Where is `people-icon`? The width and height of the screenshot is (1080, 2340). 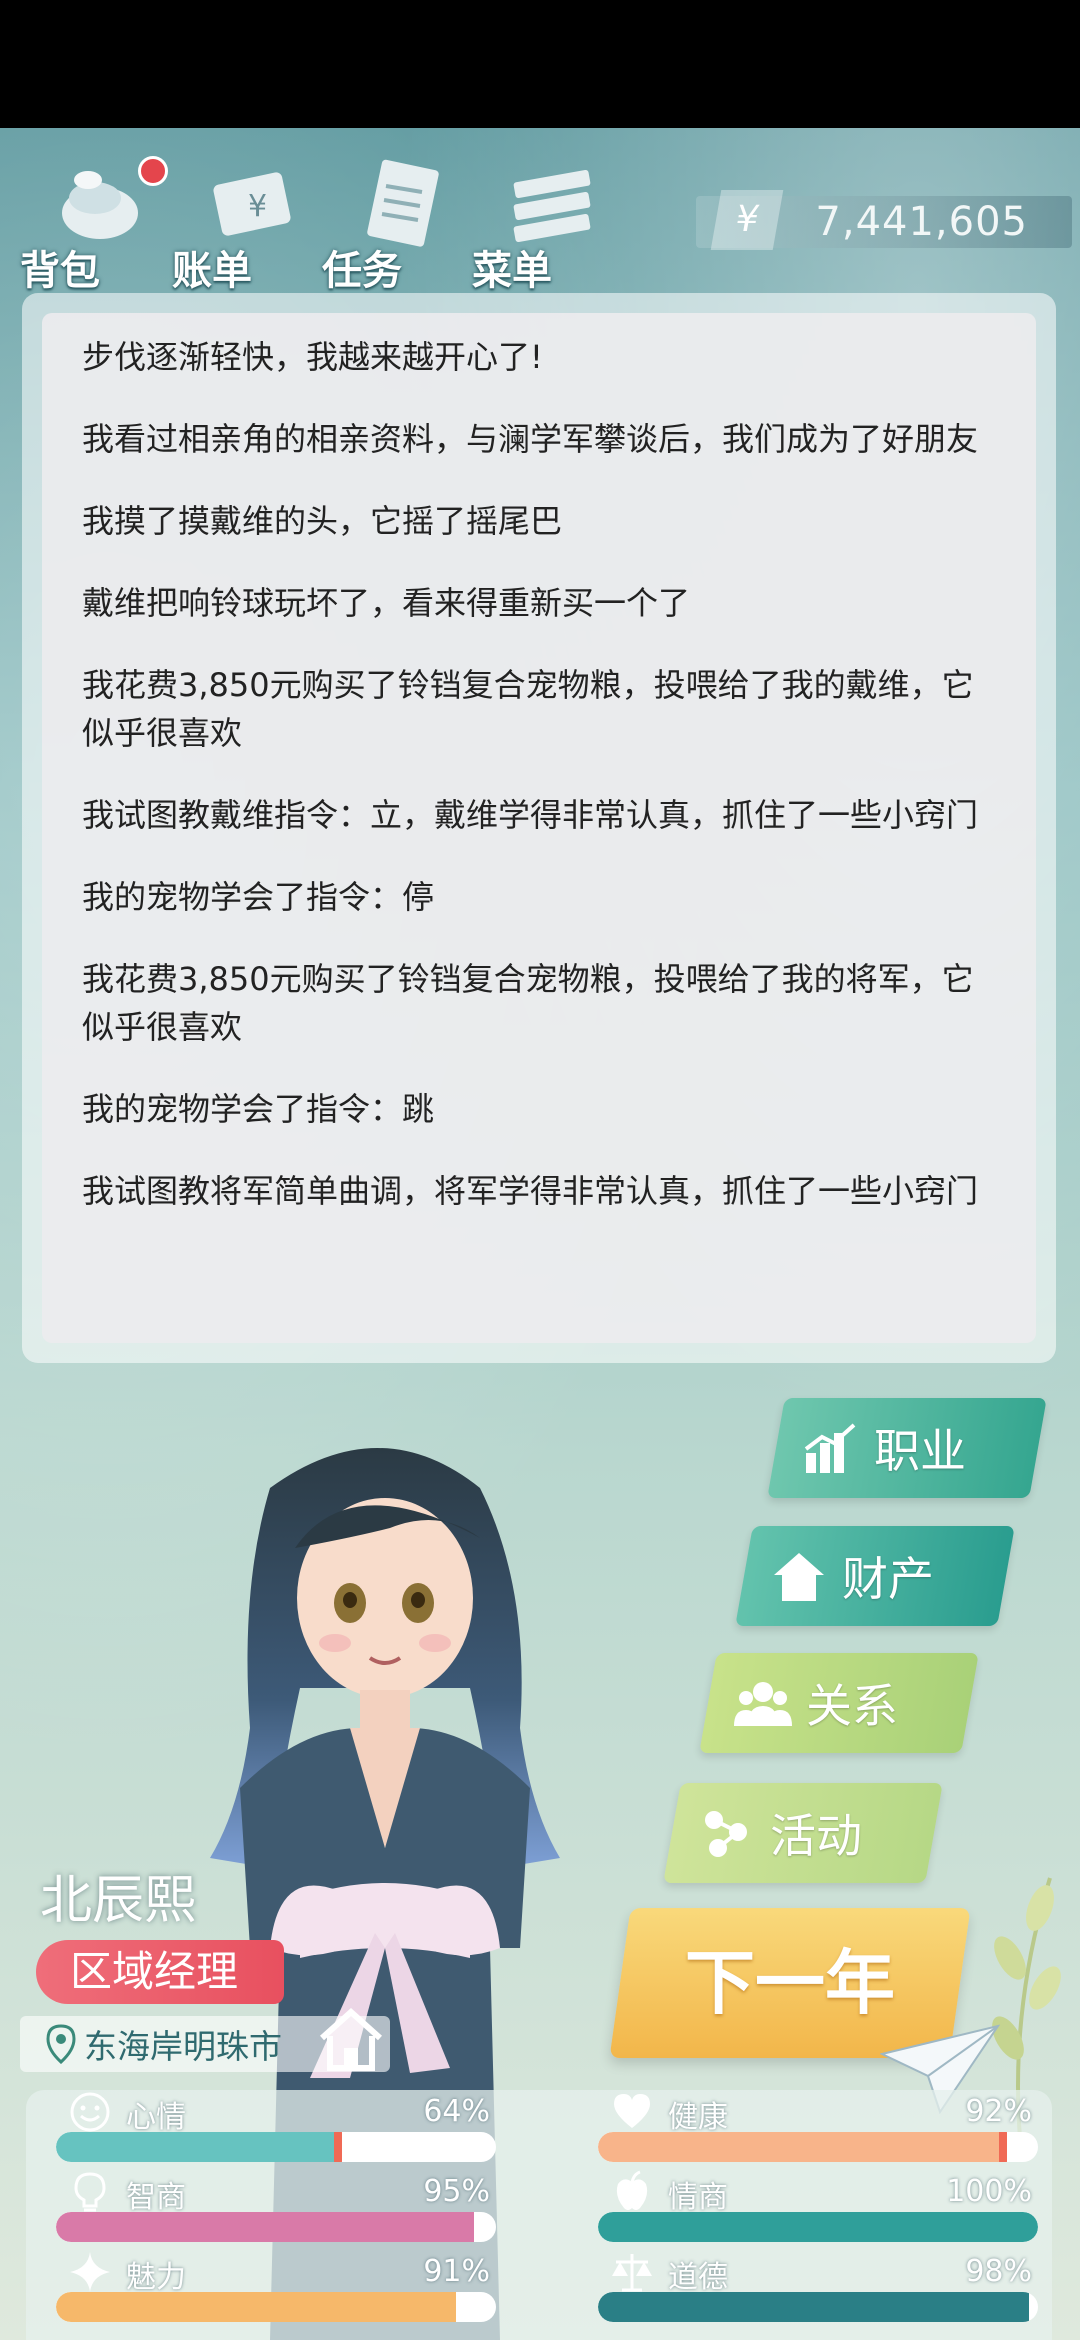 people-icon is located at coordinates (763, 1704).